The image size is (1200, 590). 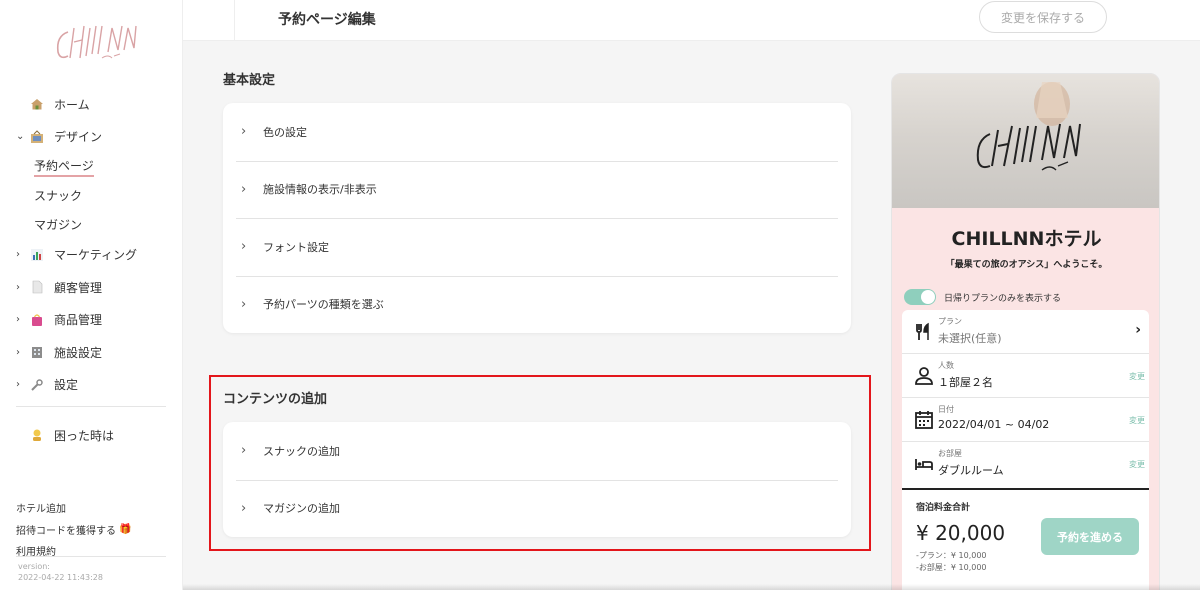 I want to click on sidebar-item-settings: › 設定, so click(x=96, y=385).